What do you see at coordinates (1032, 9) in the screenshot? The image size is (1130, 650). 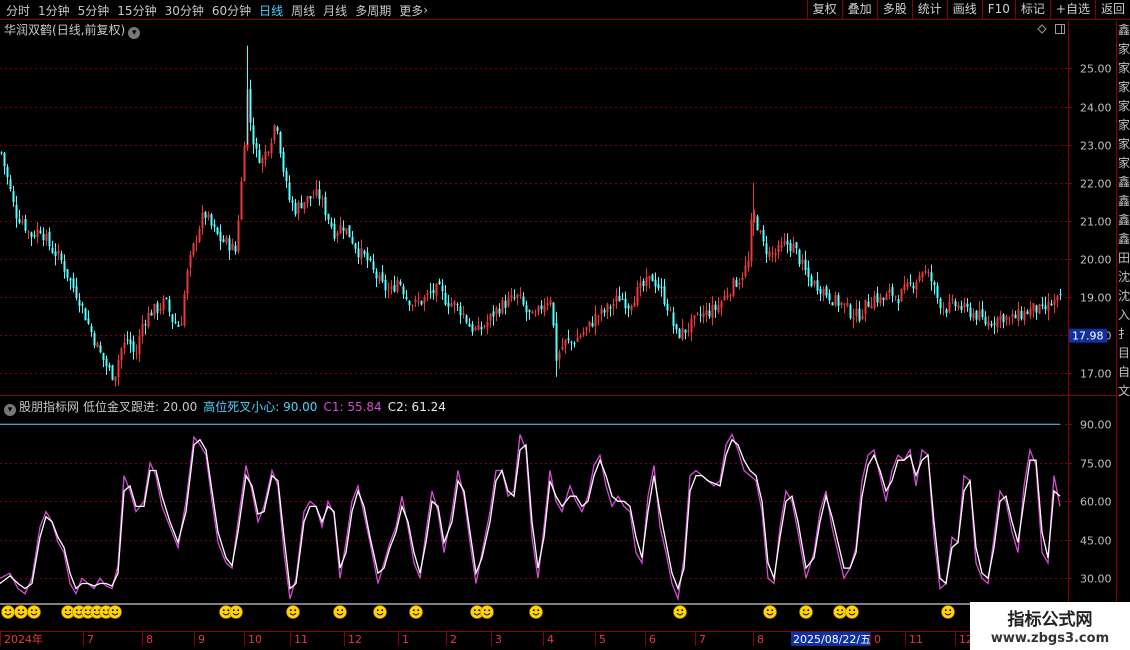 I see `toolbar-button-6: 标记` at bounding box center [1032, 9].